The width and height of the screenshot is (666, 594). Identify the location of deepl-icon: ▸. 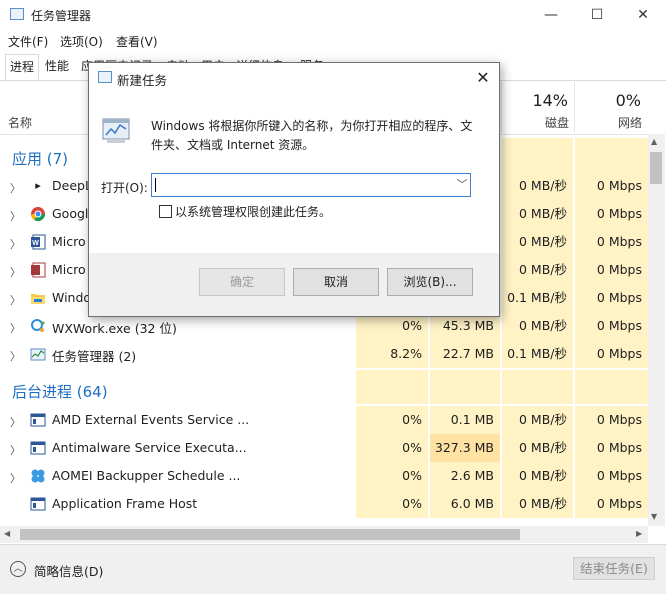
(38, 185).